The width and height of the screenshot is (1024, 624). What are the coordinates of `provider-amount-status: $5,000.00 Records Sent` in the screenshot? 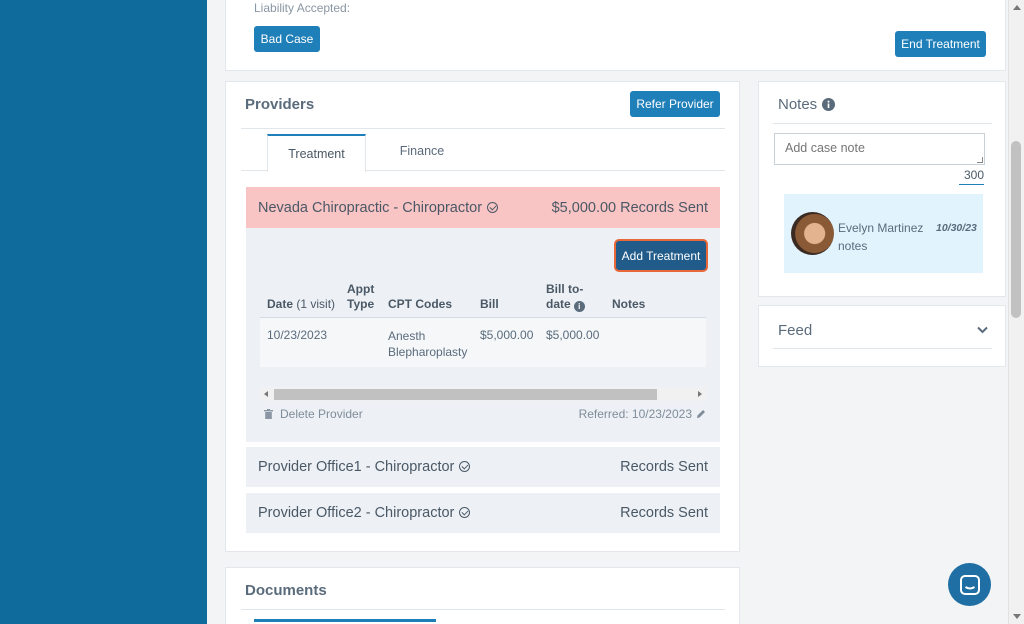 It's located at (629, 207).